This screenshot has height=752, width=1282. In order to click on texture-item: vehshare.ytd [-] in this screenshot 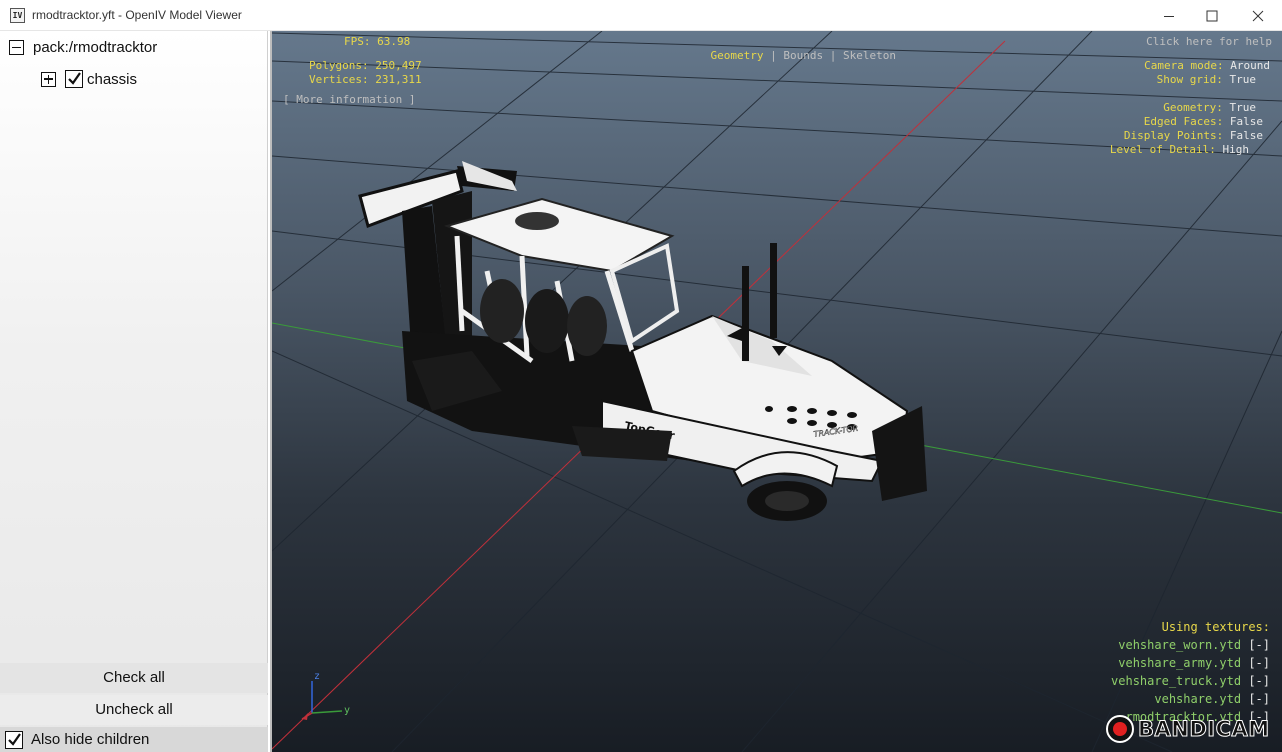, I will do `click(1212, 699)`.